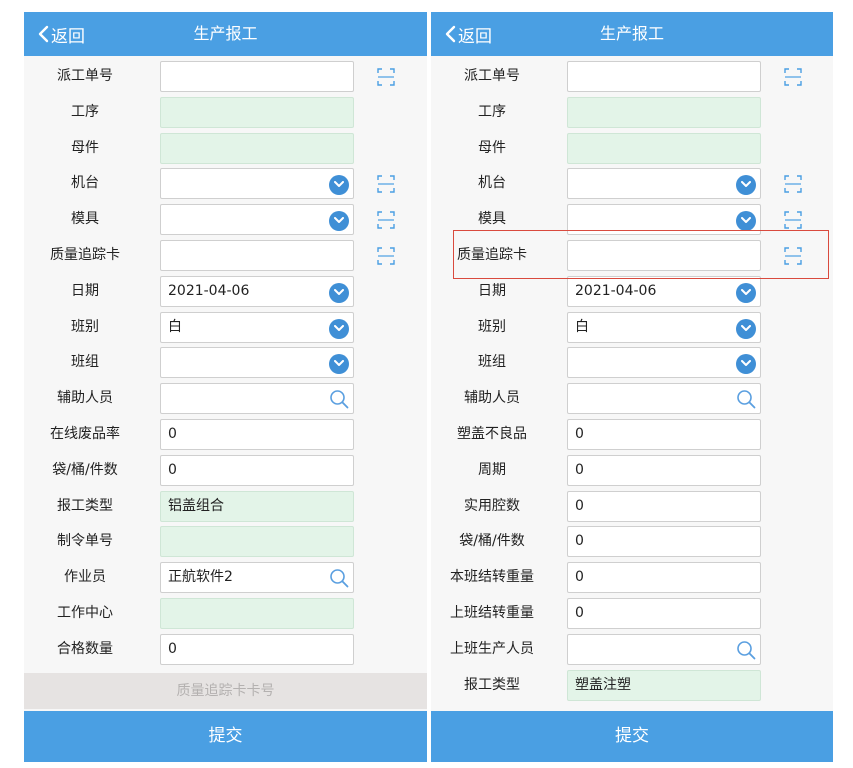  I want to click on field-label: 工序, so click(492, 111).